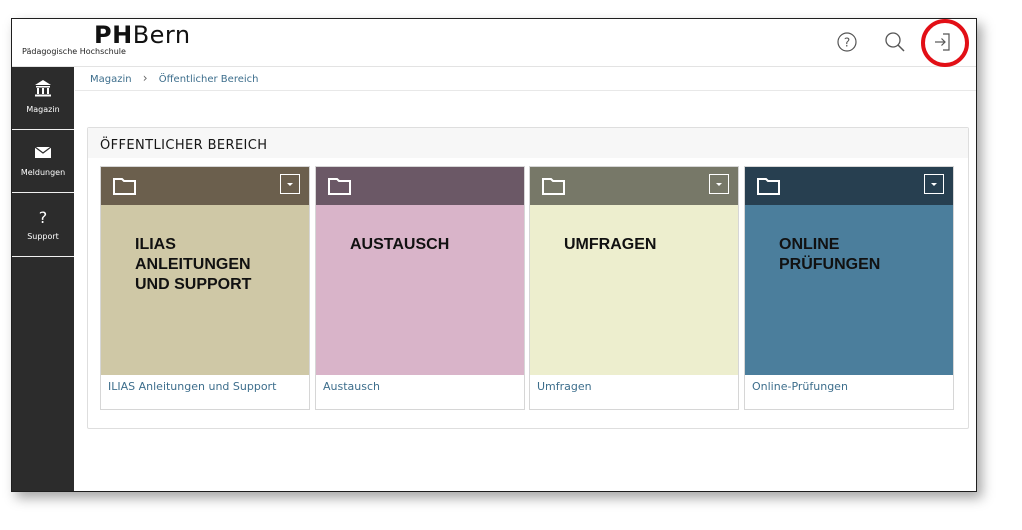  I want to click on question-icon: ?, so click(43, 216).